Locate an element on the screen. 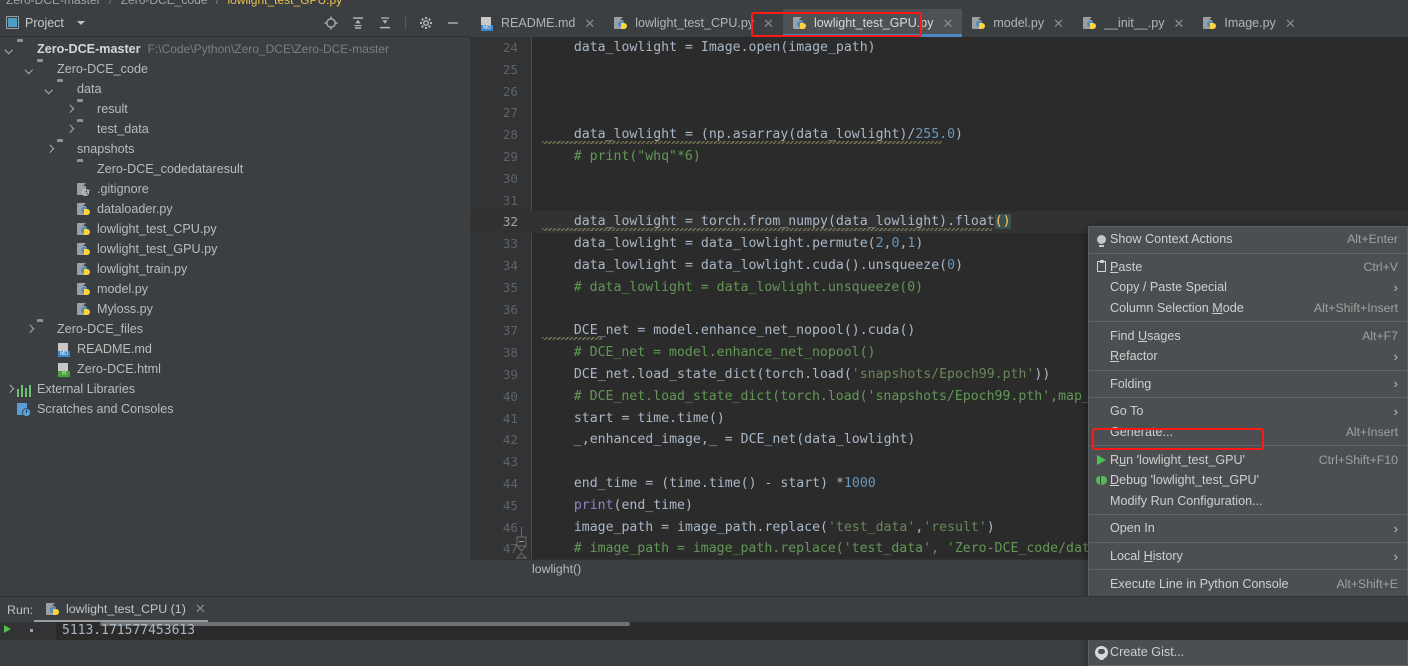 This screenshot has width=1408, height=666. line-number: 45 is located at coordinates (510, 505).